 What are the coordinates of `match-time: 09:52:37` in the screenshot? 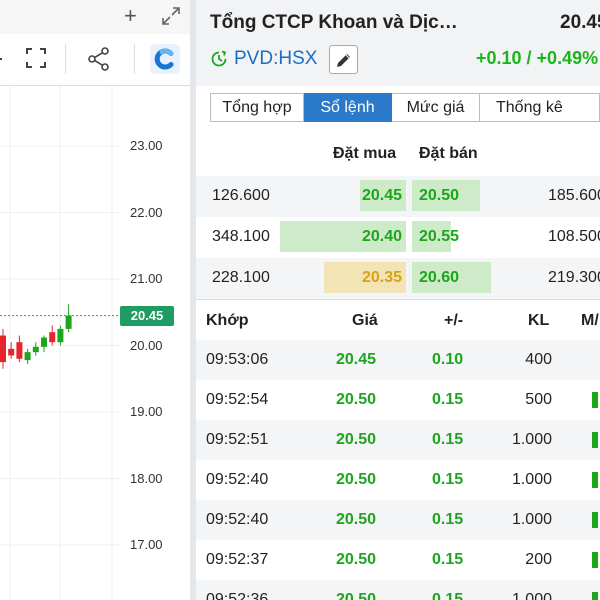 It's located at (237, 559).